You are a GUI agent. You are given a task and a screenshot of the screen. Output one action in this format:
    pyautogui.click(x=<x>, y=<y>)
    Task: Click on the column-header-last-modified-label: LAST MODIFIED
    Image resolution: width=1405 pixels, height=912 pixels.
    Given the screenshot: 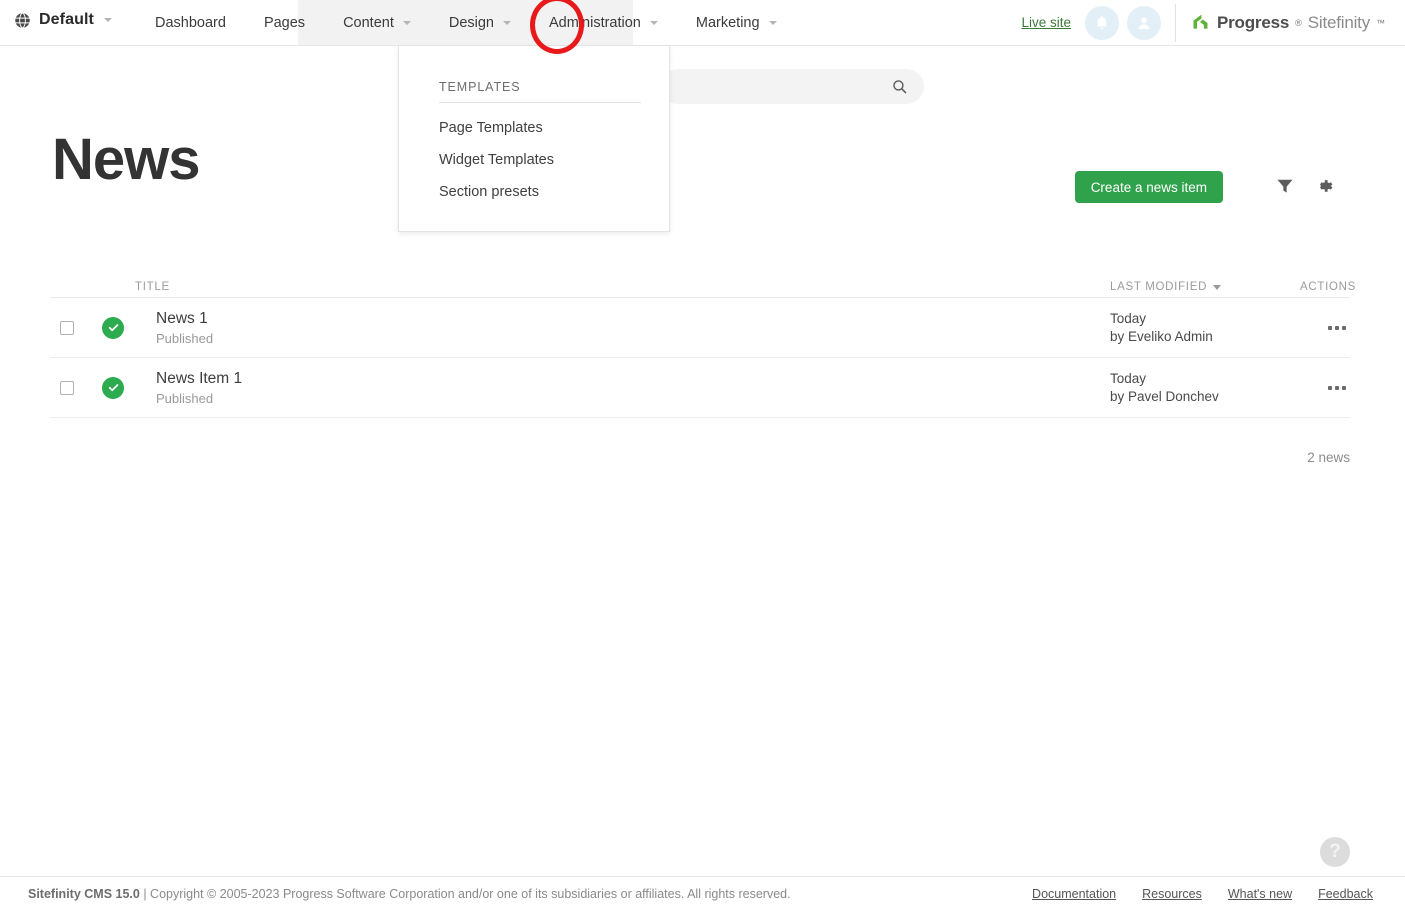 What is the action you would take?
    pyautogui.click(x=1159, y=287)
    